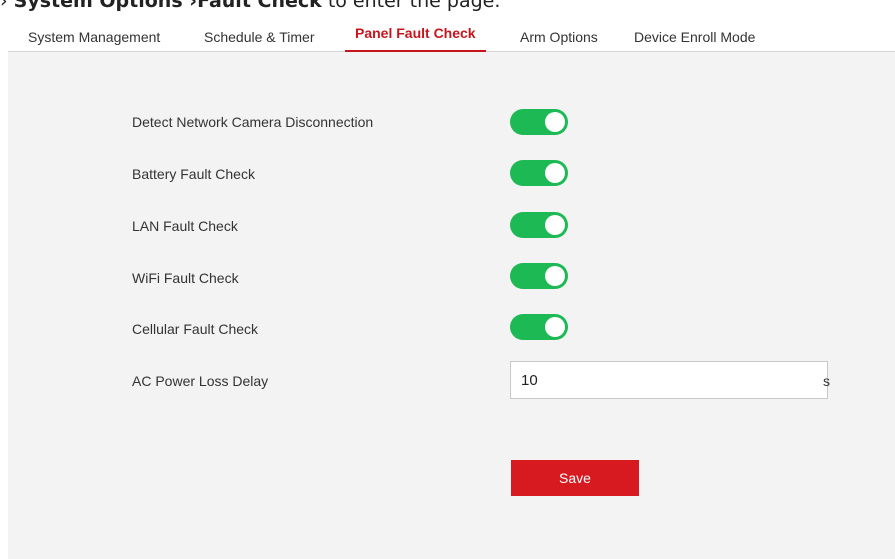 The image size is (895, 559). Describe the element at coordinates (253, 122) in the screenshot. I see `detect-camera-disconnection-label: Detect Network Camera Disconnection` at that location.